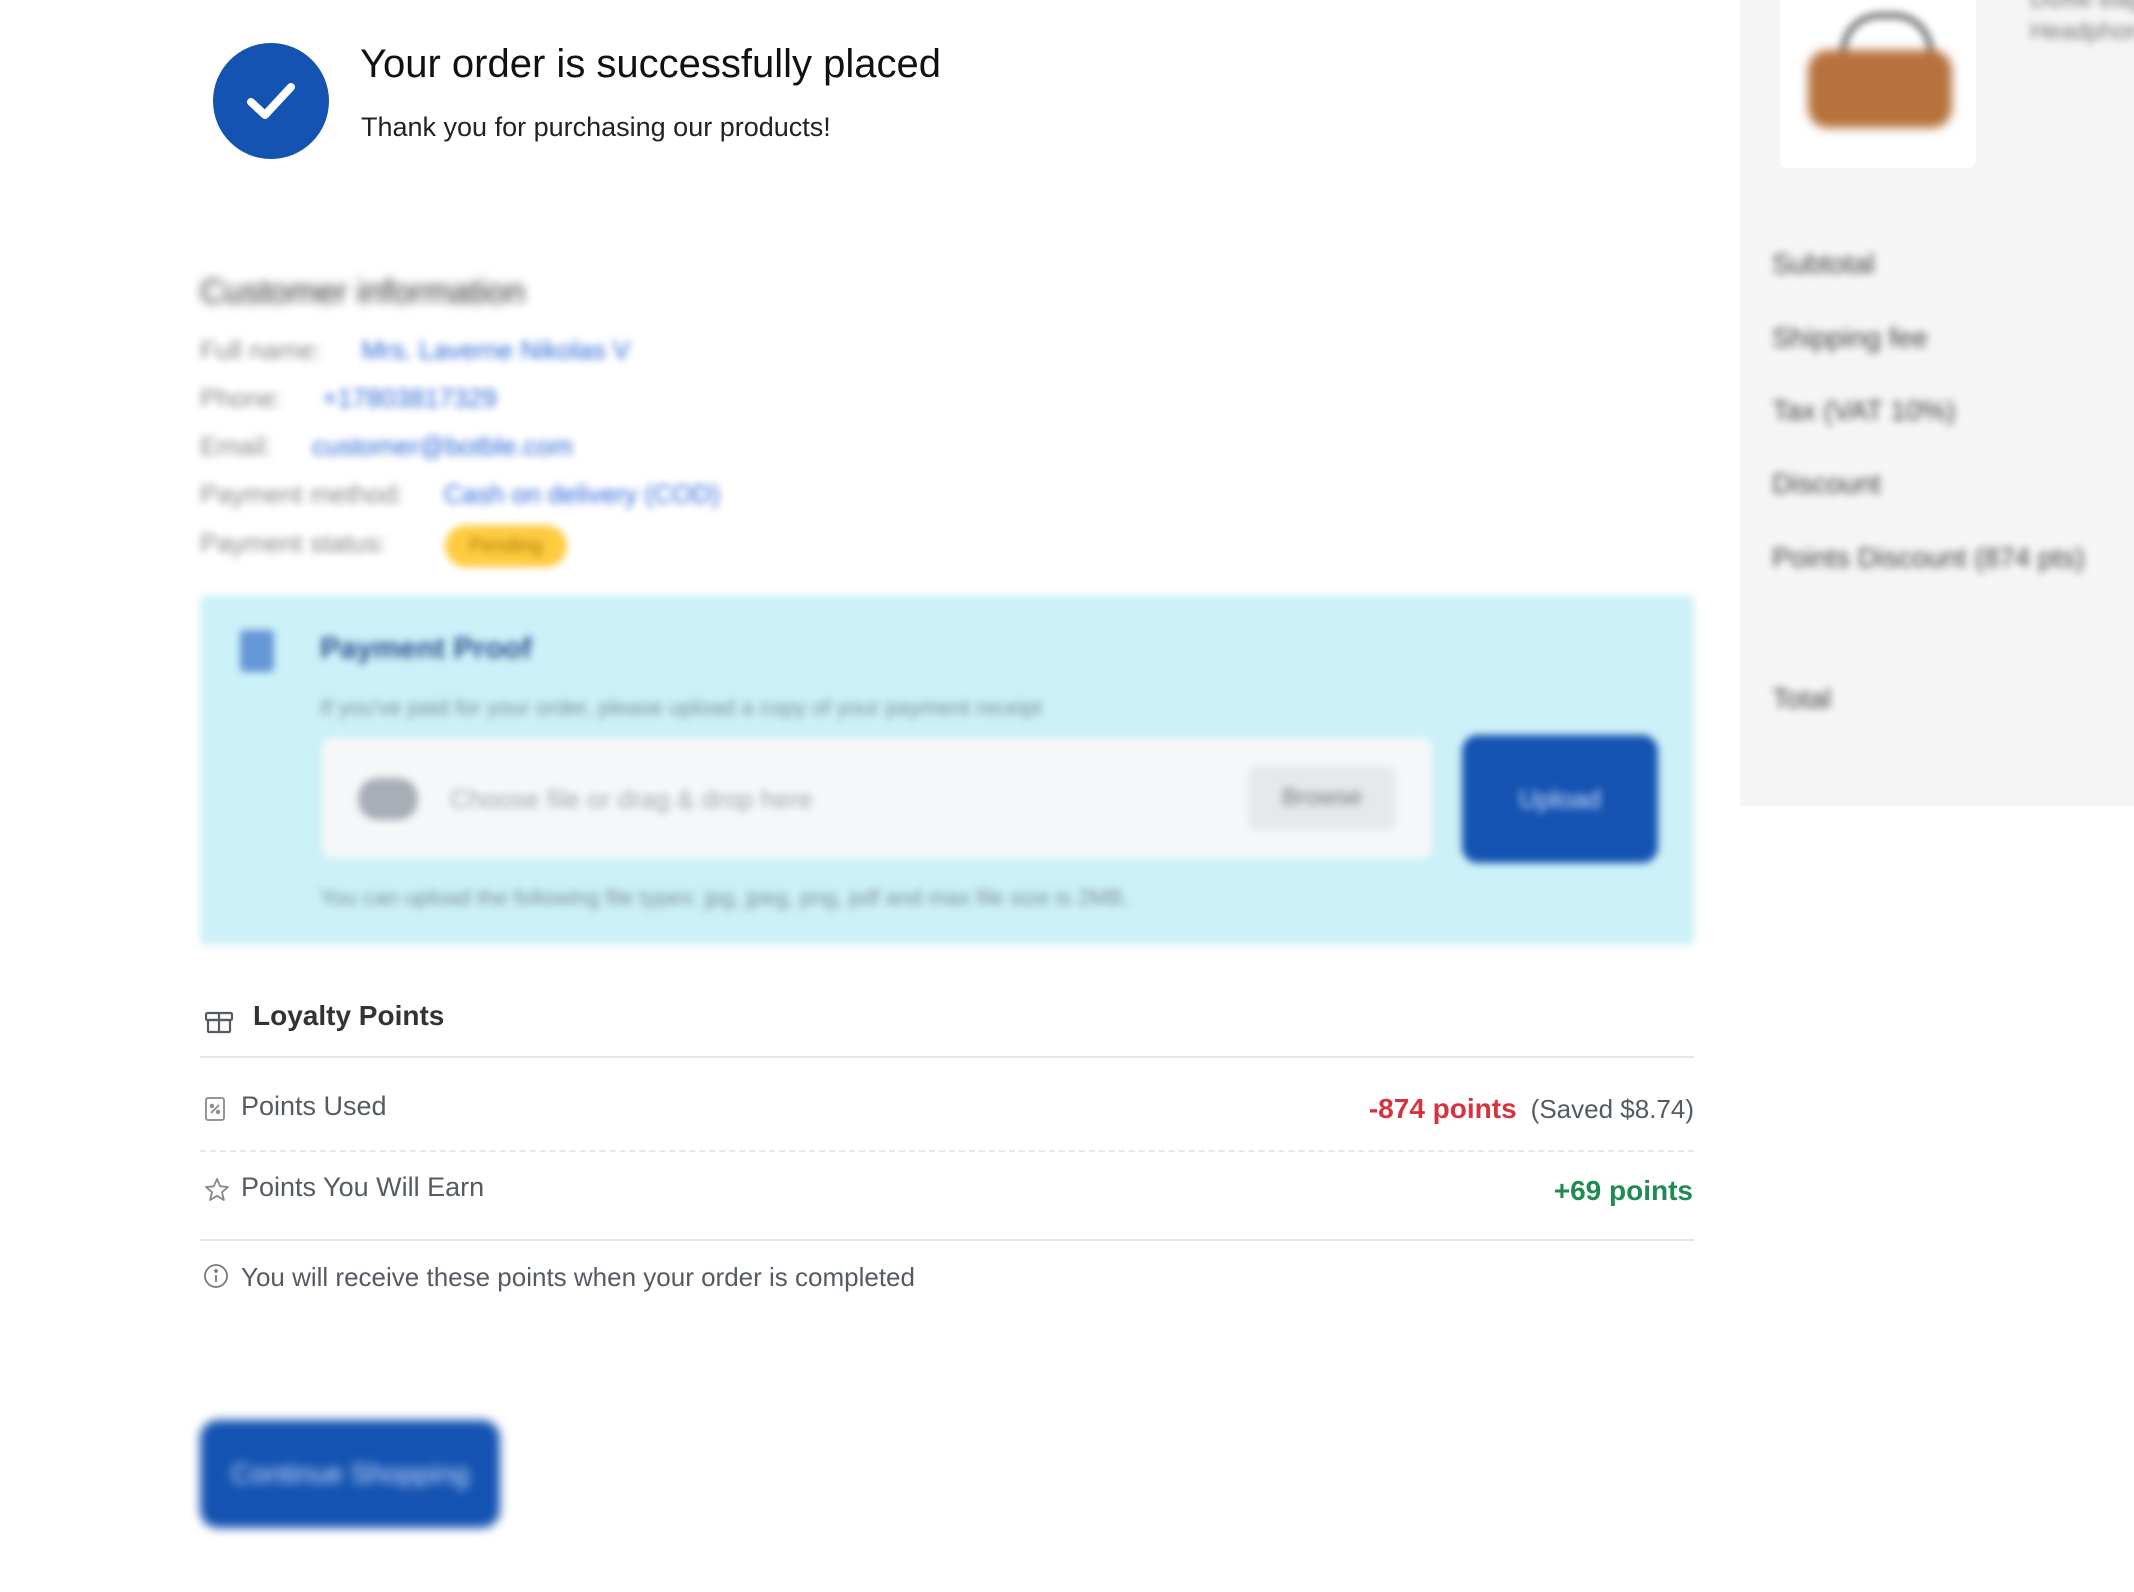 Image resolution: width=2134 pixels, height=1592 pixels. What do you see at coordinates (216, 1278) in the screenshot?
I see `info-icon` at bounding box center [216, 1278].